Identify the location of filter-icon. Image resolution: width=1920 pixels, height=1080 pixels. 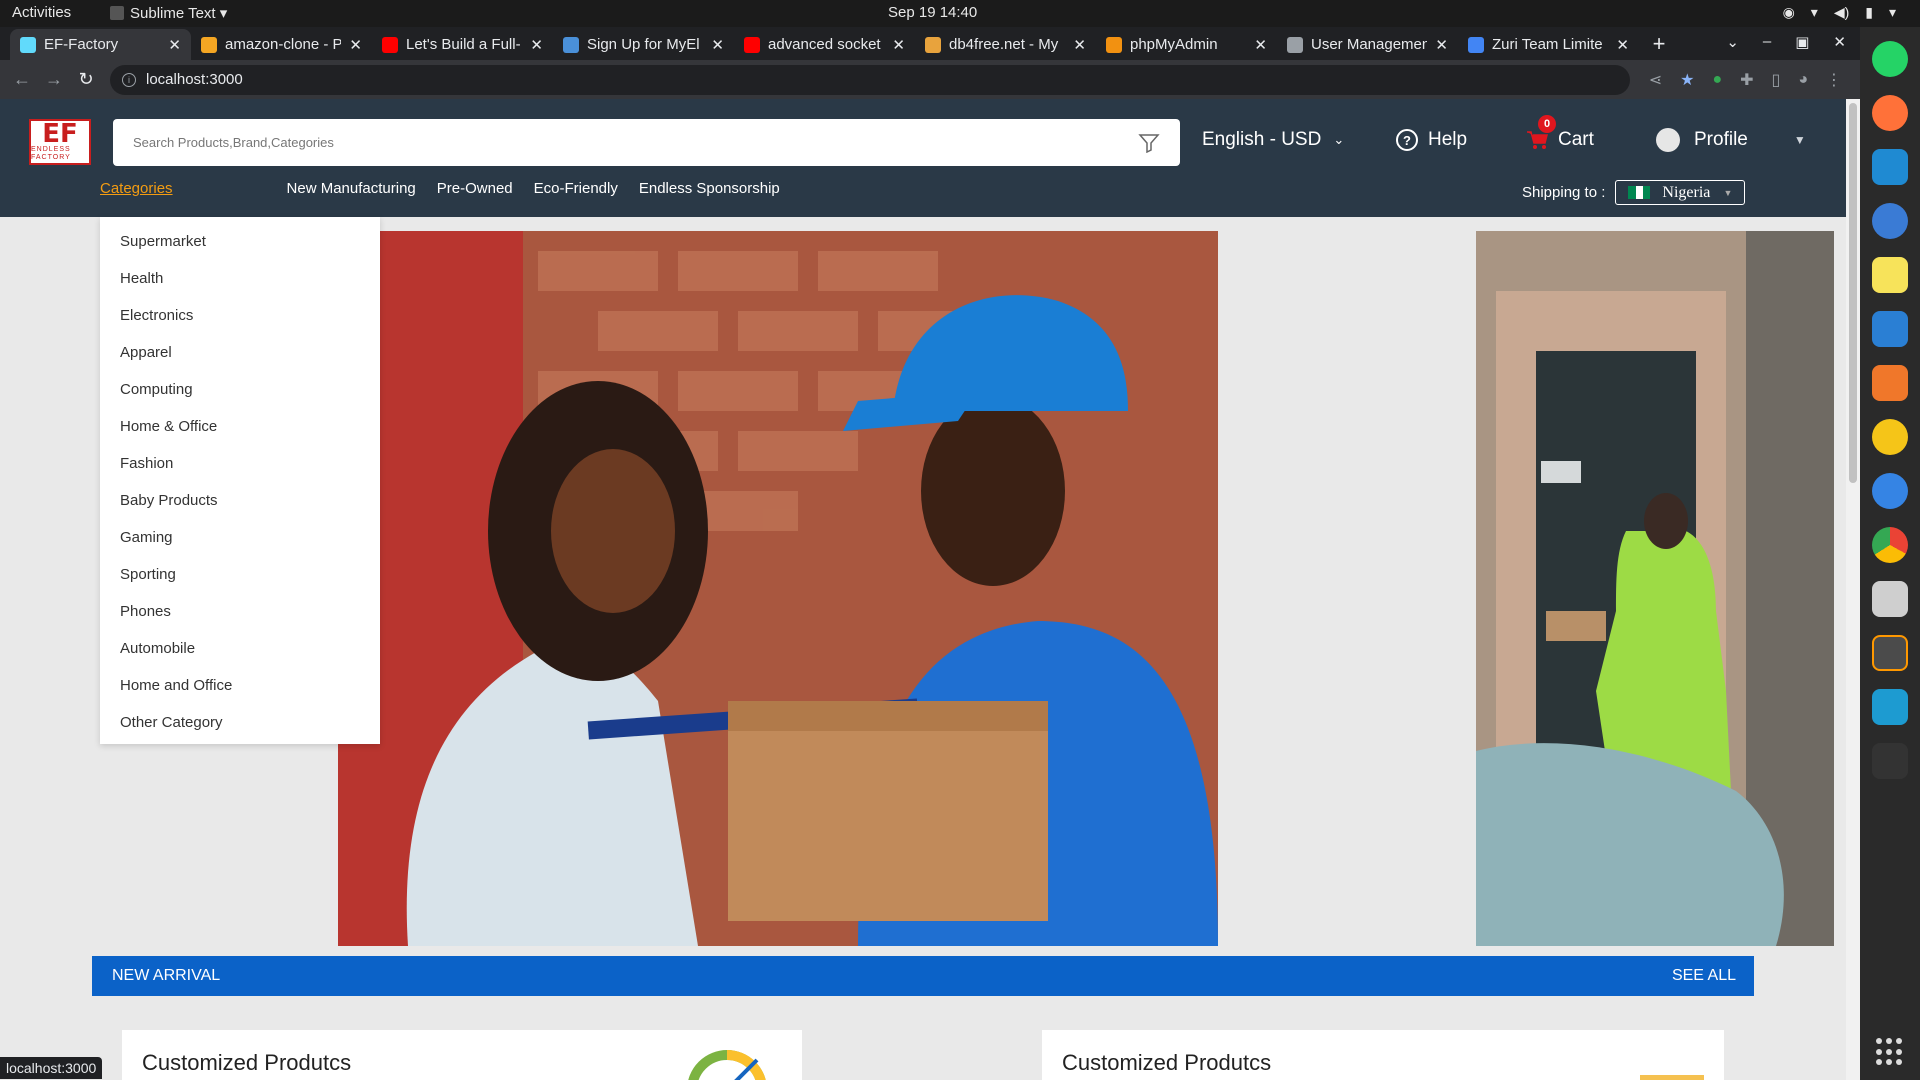
(1149, 143).